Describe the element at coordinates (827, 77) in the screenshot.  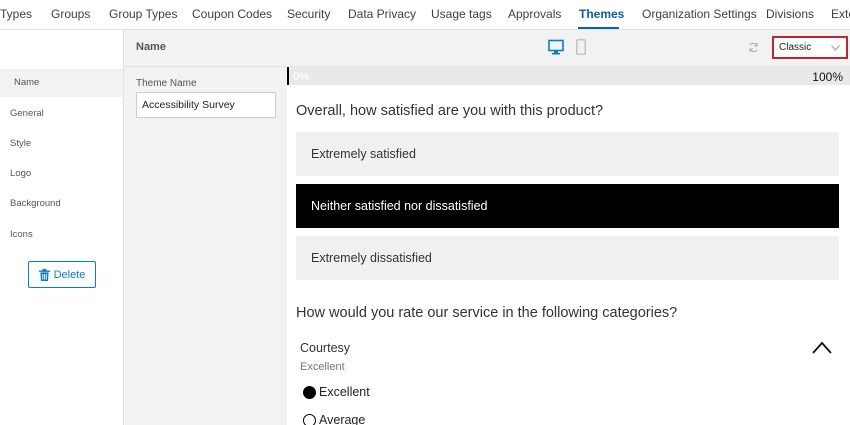
I see `progress-end-label: 100%` at that location.